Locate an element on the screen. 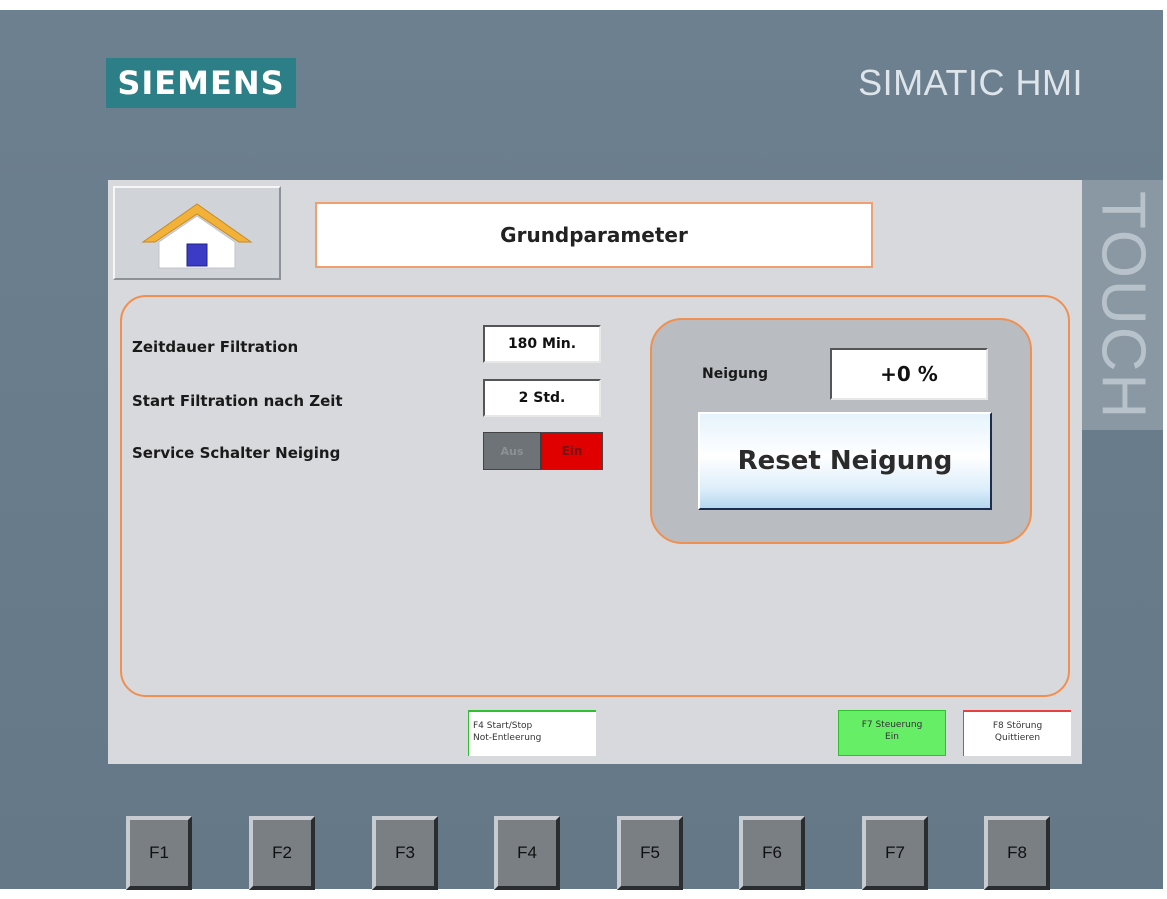 The width and height of the screenshot is (1167, 899). f2-key: F2 is located at coordinates (282, 853).